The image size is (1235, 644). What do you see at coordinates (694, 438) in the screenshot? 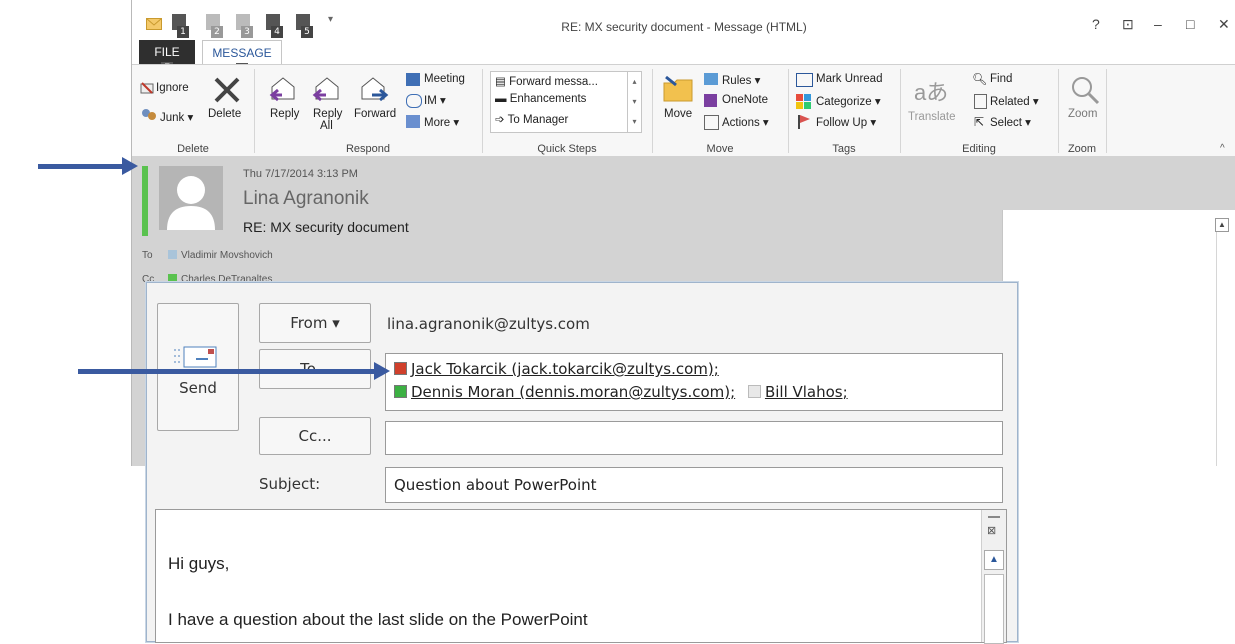
I see `cc-field` at bounding box center [694, 438].